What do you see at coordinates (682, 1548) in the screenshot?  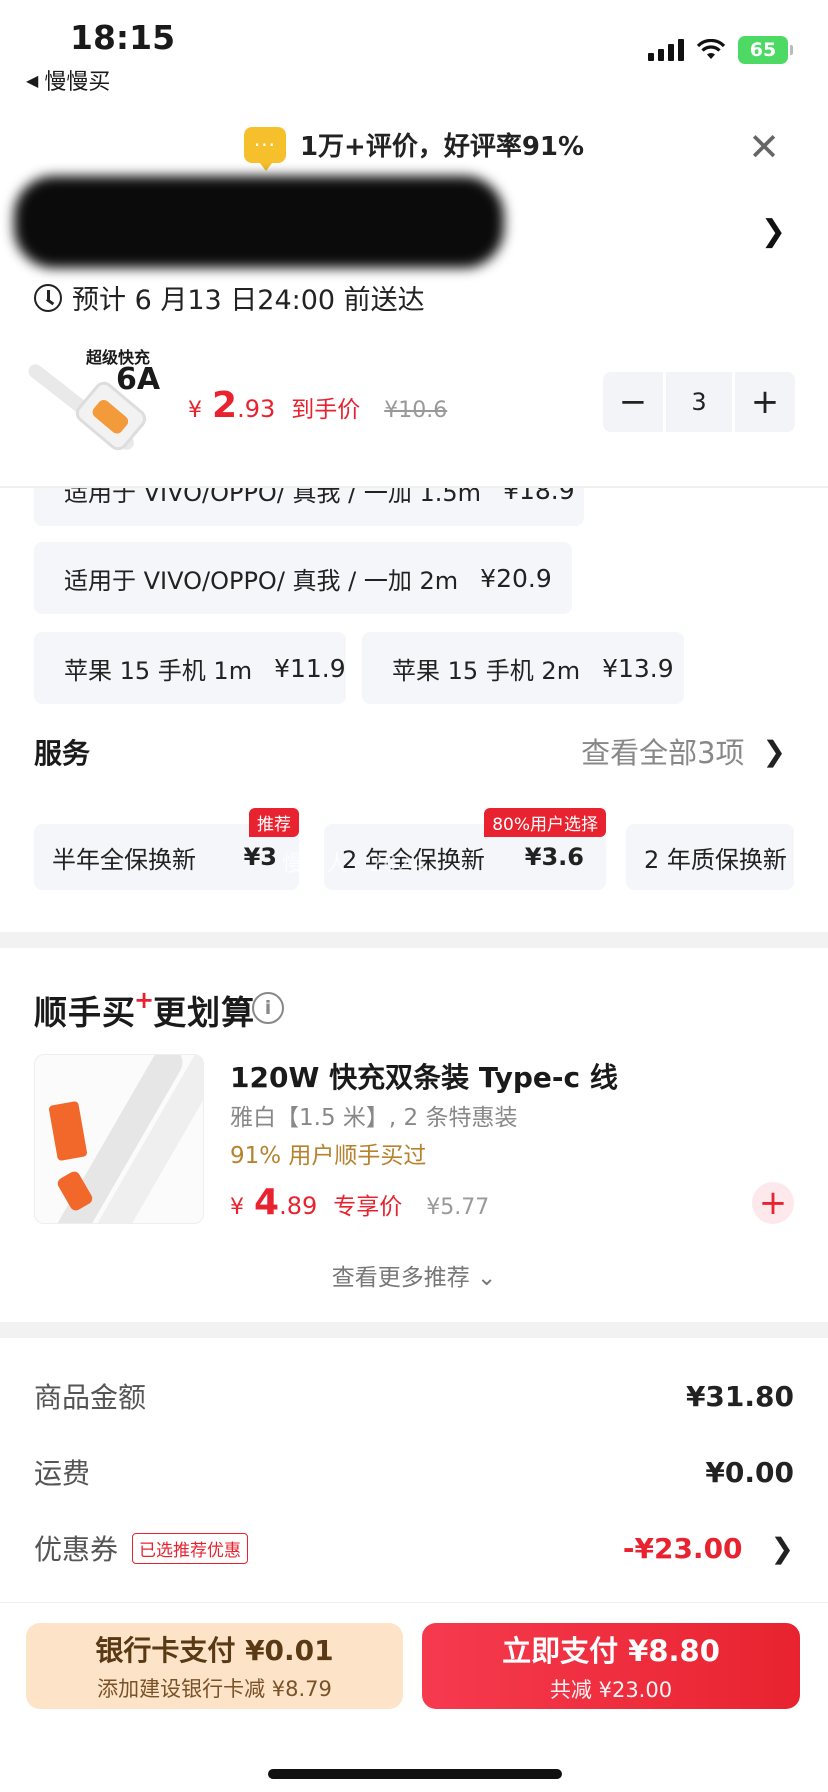 I see `coupon-value: -¥23.00` at bounding box center [682, 1548].